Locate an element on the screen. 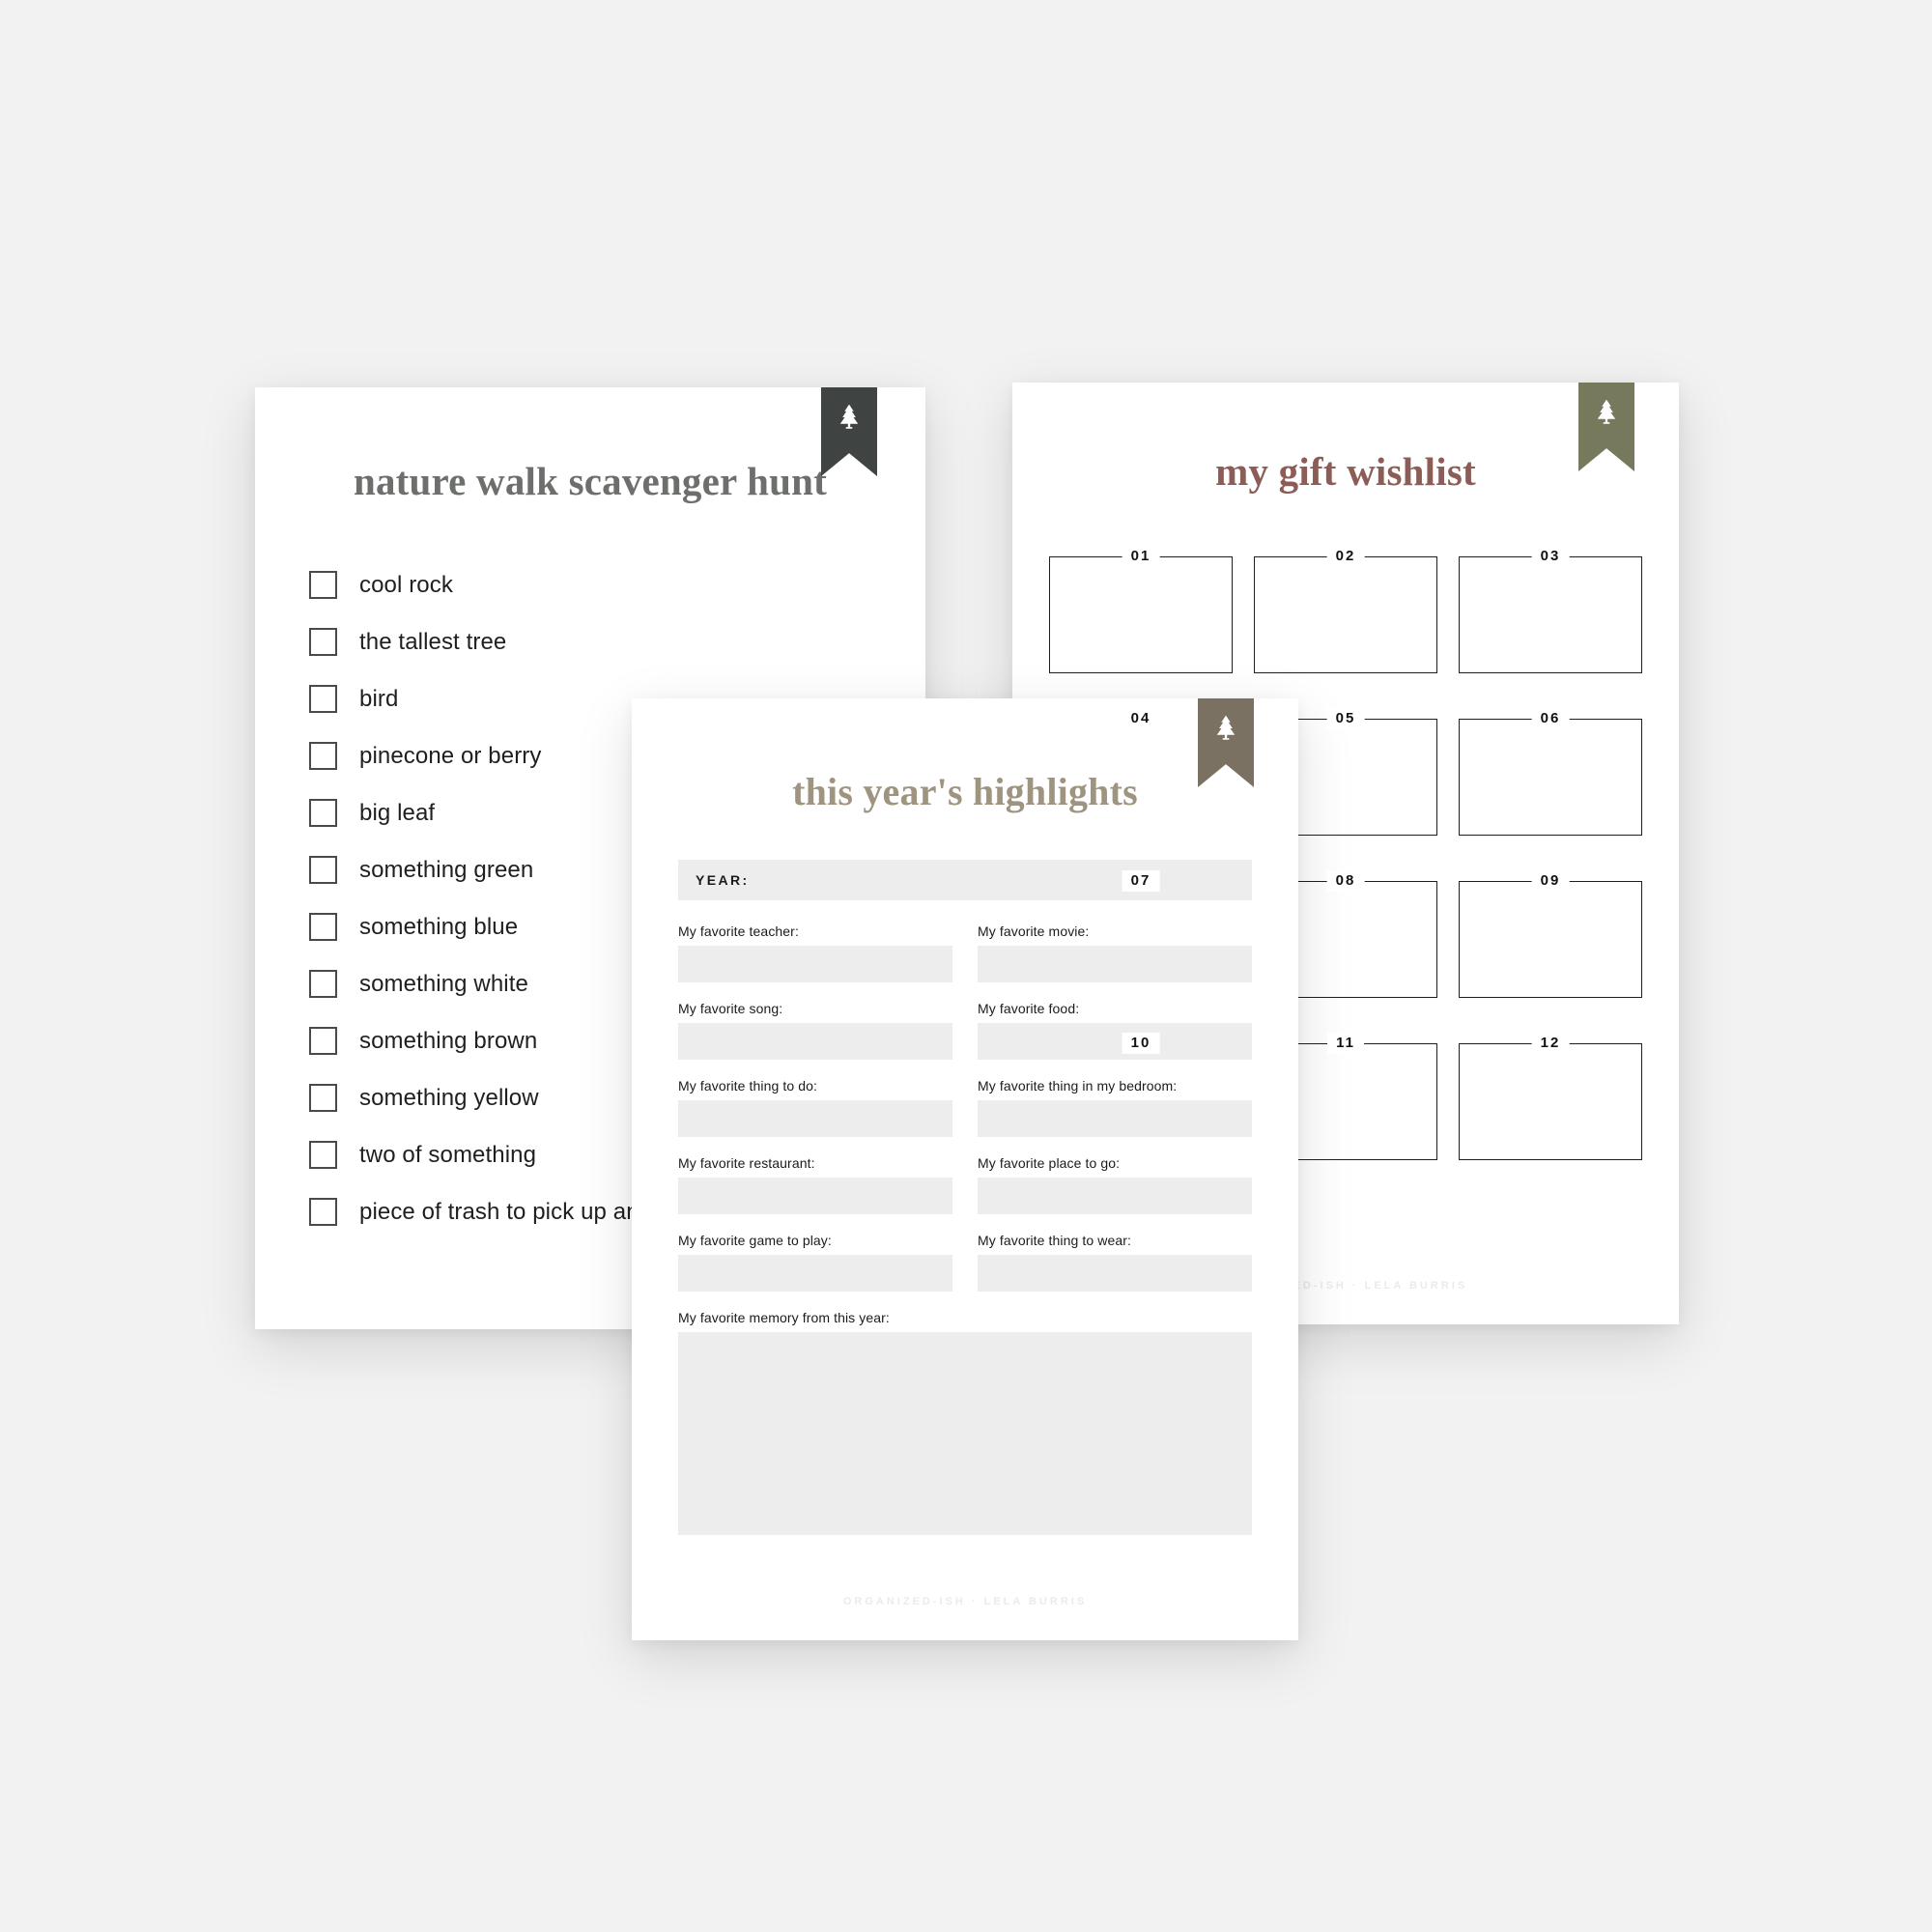 This screenshot has width=1932, height=1932. list-item: cool rock is located at coordinates (617, 584).